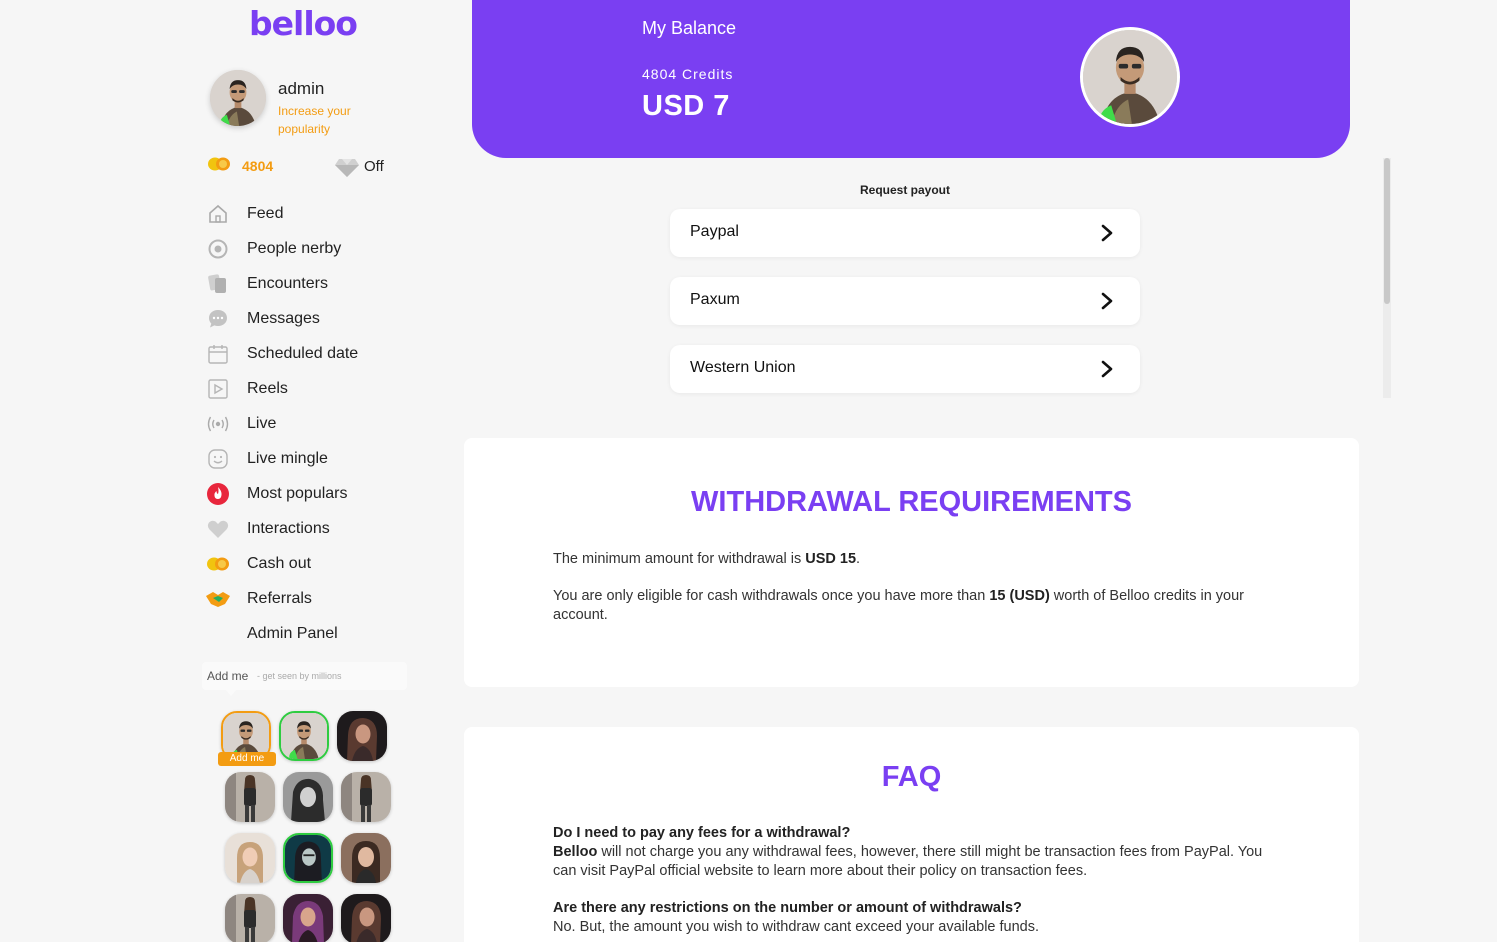 This screenshot has width=1497, height=942. I want to click on credits-count: 4804, so click(257, 166).